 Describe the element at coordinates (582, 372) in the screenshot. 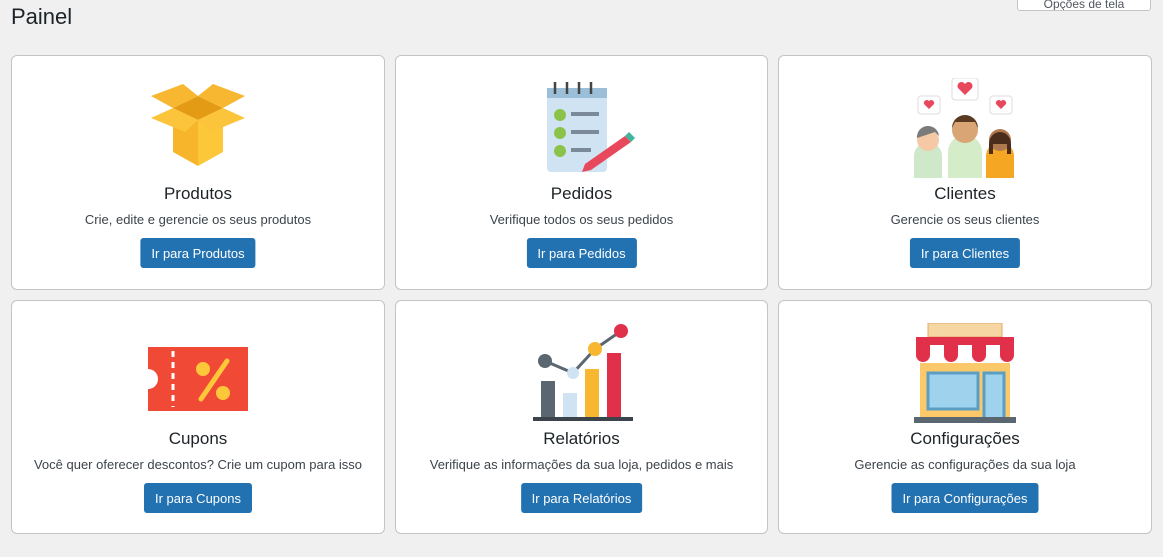

I see `bar-chart-icon` at that location.